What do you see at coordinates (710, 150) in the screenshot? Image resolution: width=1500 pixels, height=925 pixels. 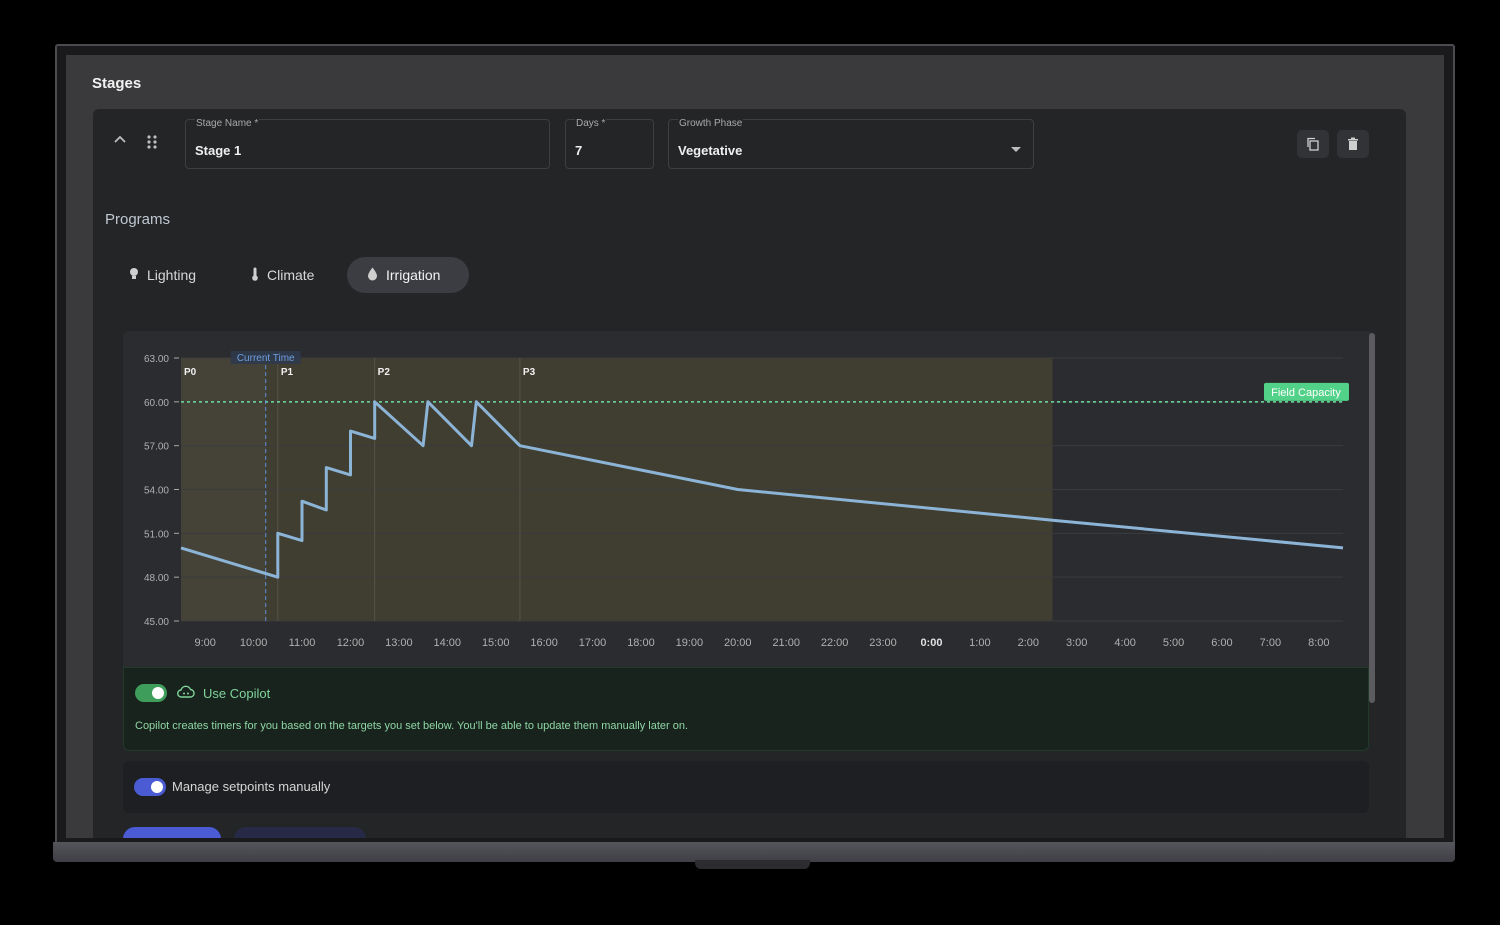 I see `growth-phase-value: Vegetative` at bounding box center [710, 150].